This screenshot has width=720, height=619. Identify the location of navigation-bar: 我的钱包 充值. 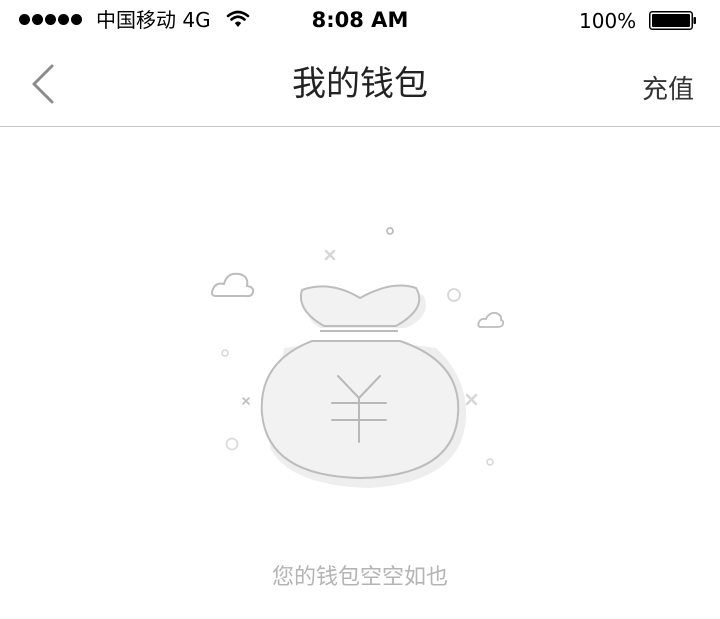
(360, 83).